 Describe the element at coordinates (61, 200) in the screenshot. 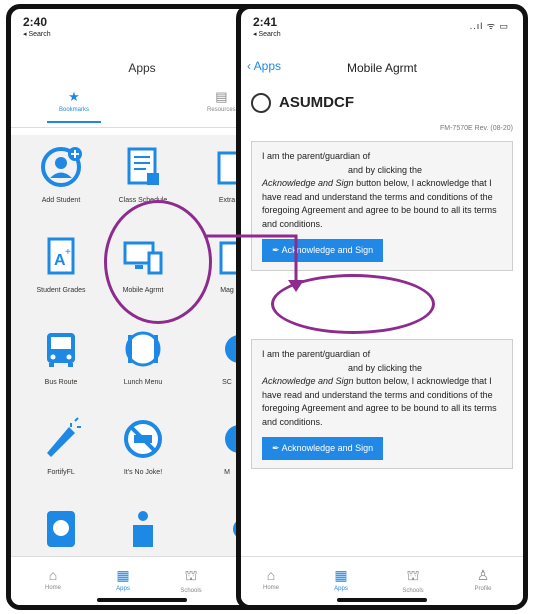

I see `app-label: Add Student` at that location.